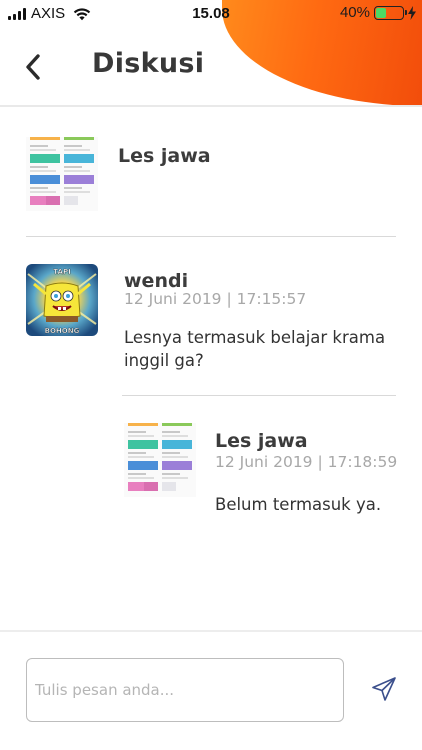  What do you see at coordinates (412, 12) in the screenshot?
I see `charging-bolt-icon` at bounding box center [412, 12].